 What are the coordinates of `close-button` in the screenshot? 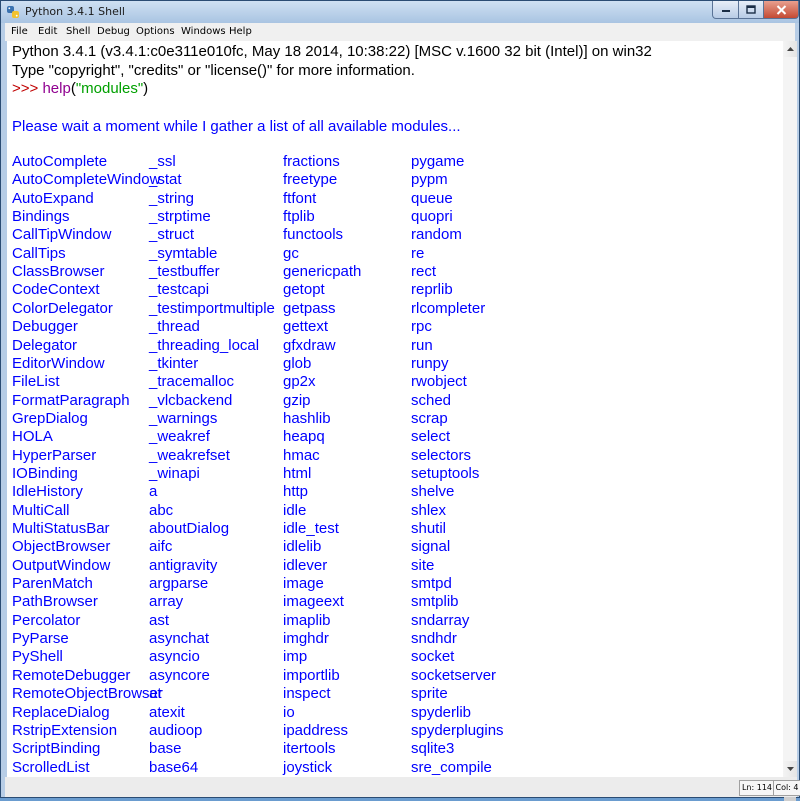 It's located at (781, 10).